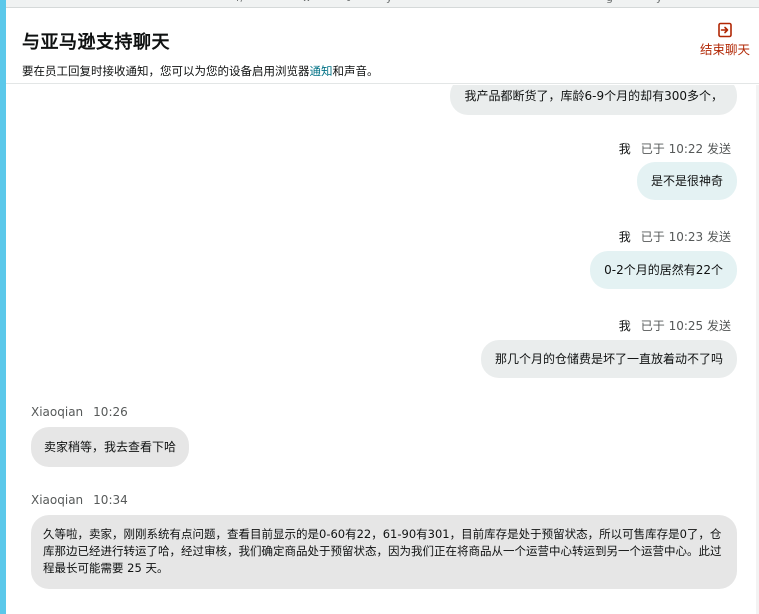 Image resolution: width=759 pixels, height=614 pixels. What do you see at coordinates (355, 71) in the screenshot?
I see `notice-text-after: 和声音。` at bounding box center [355, 71].